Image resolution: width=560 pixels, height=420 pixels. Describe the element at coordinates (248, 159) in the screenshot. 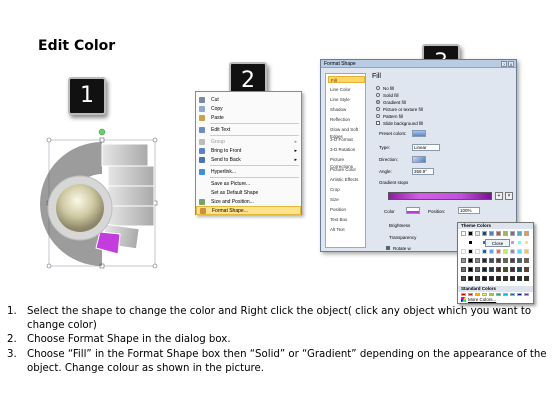

I see `menu-item-send-to-back: Send to Back ▸` at that location.